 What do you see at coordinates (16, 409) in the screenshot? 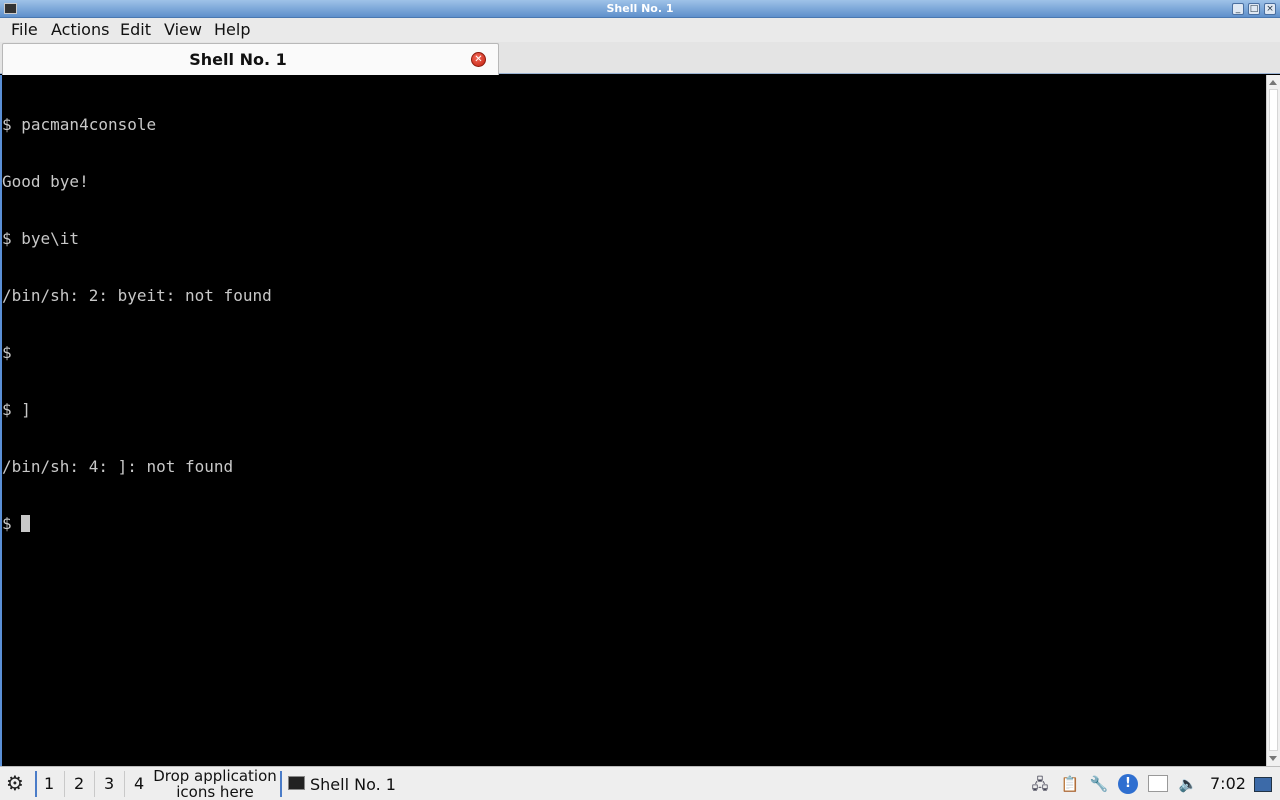
I see `terminal-line: $ ]` at bounding box center [16, 409].